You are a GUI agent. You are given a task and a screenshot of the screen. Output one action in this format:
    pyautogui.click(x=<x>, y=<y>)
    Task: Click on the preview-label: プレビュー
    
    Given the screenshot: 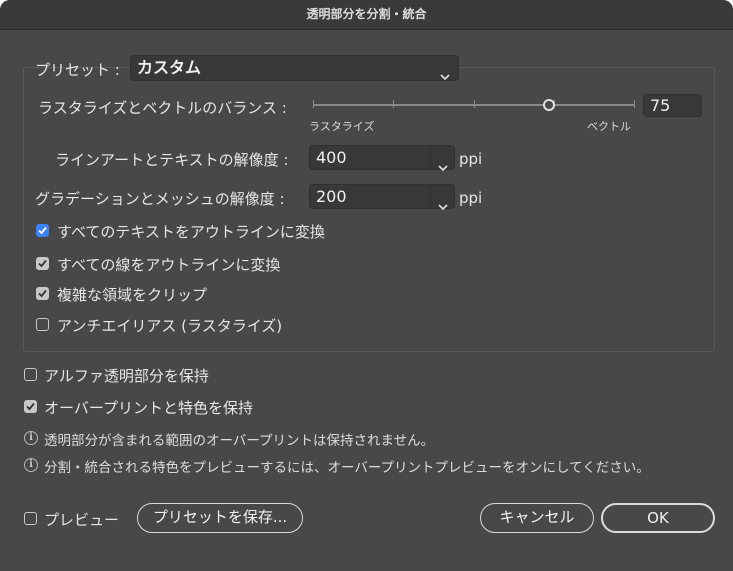 What is the action you would take?
    pyautogui.click(x=82, y=520)
    